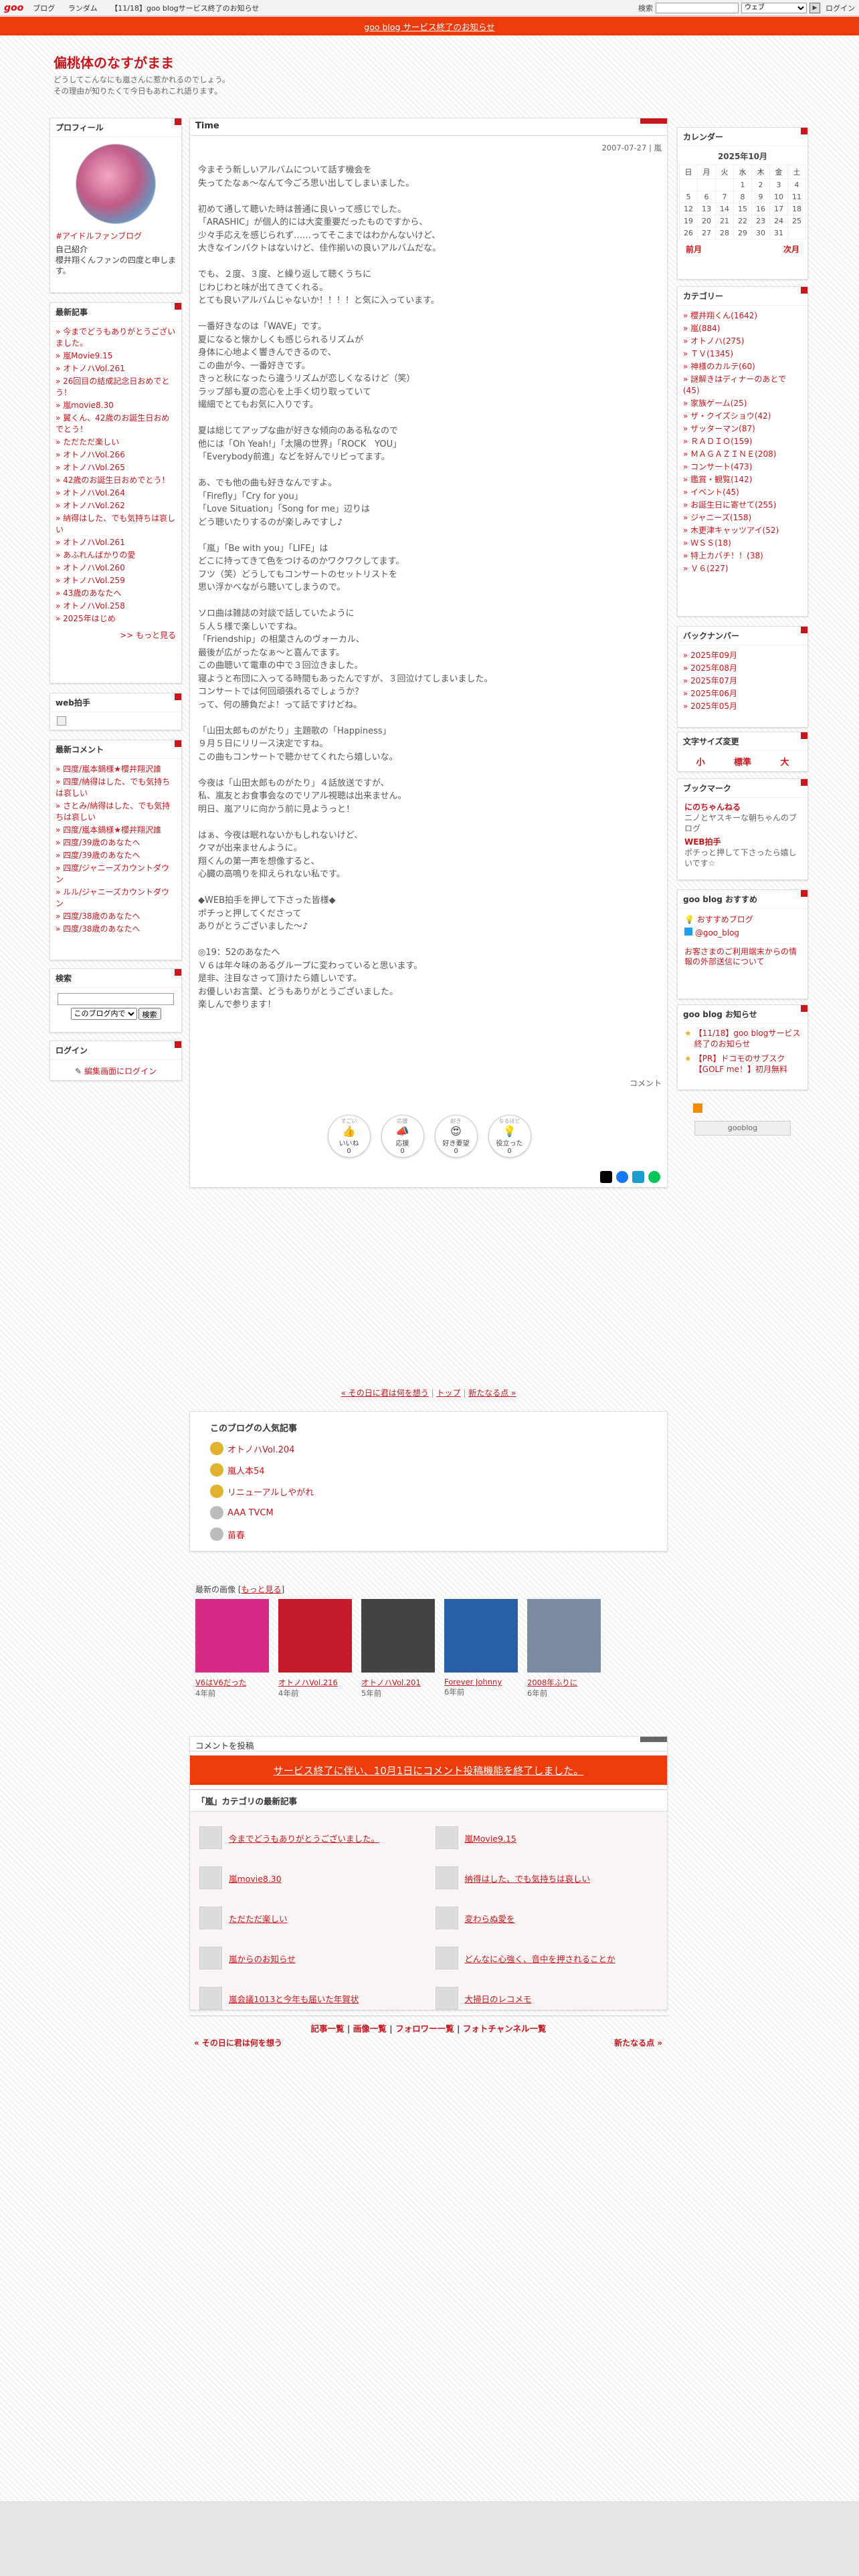  Describe the element at coordinates (742, 328) in the screenshot. I see `category-item: 嵐(884)` at that location.